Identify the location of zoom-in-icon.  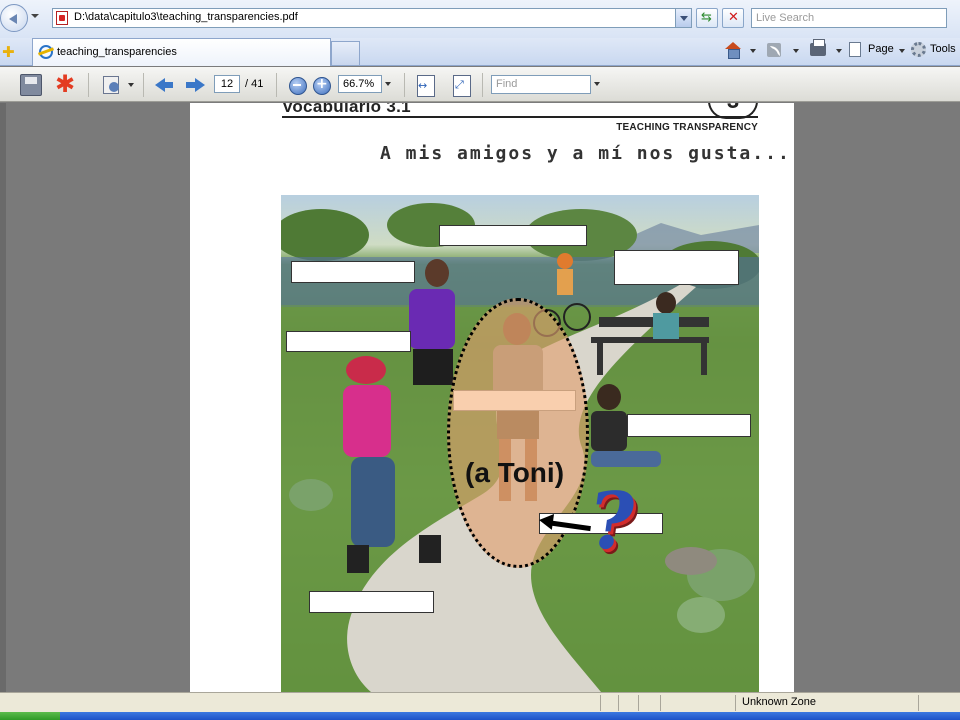
(322, 85).